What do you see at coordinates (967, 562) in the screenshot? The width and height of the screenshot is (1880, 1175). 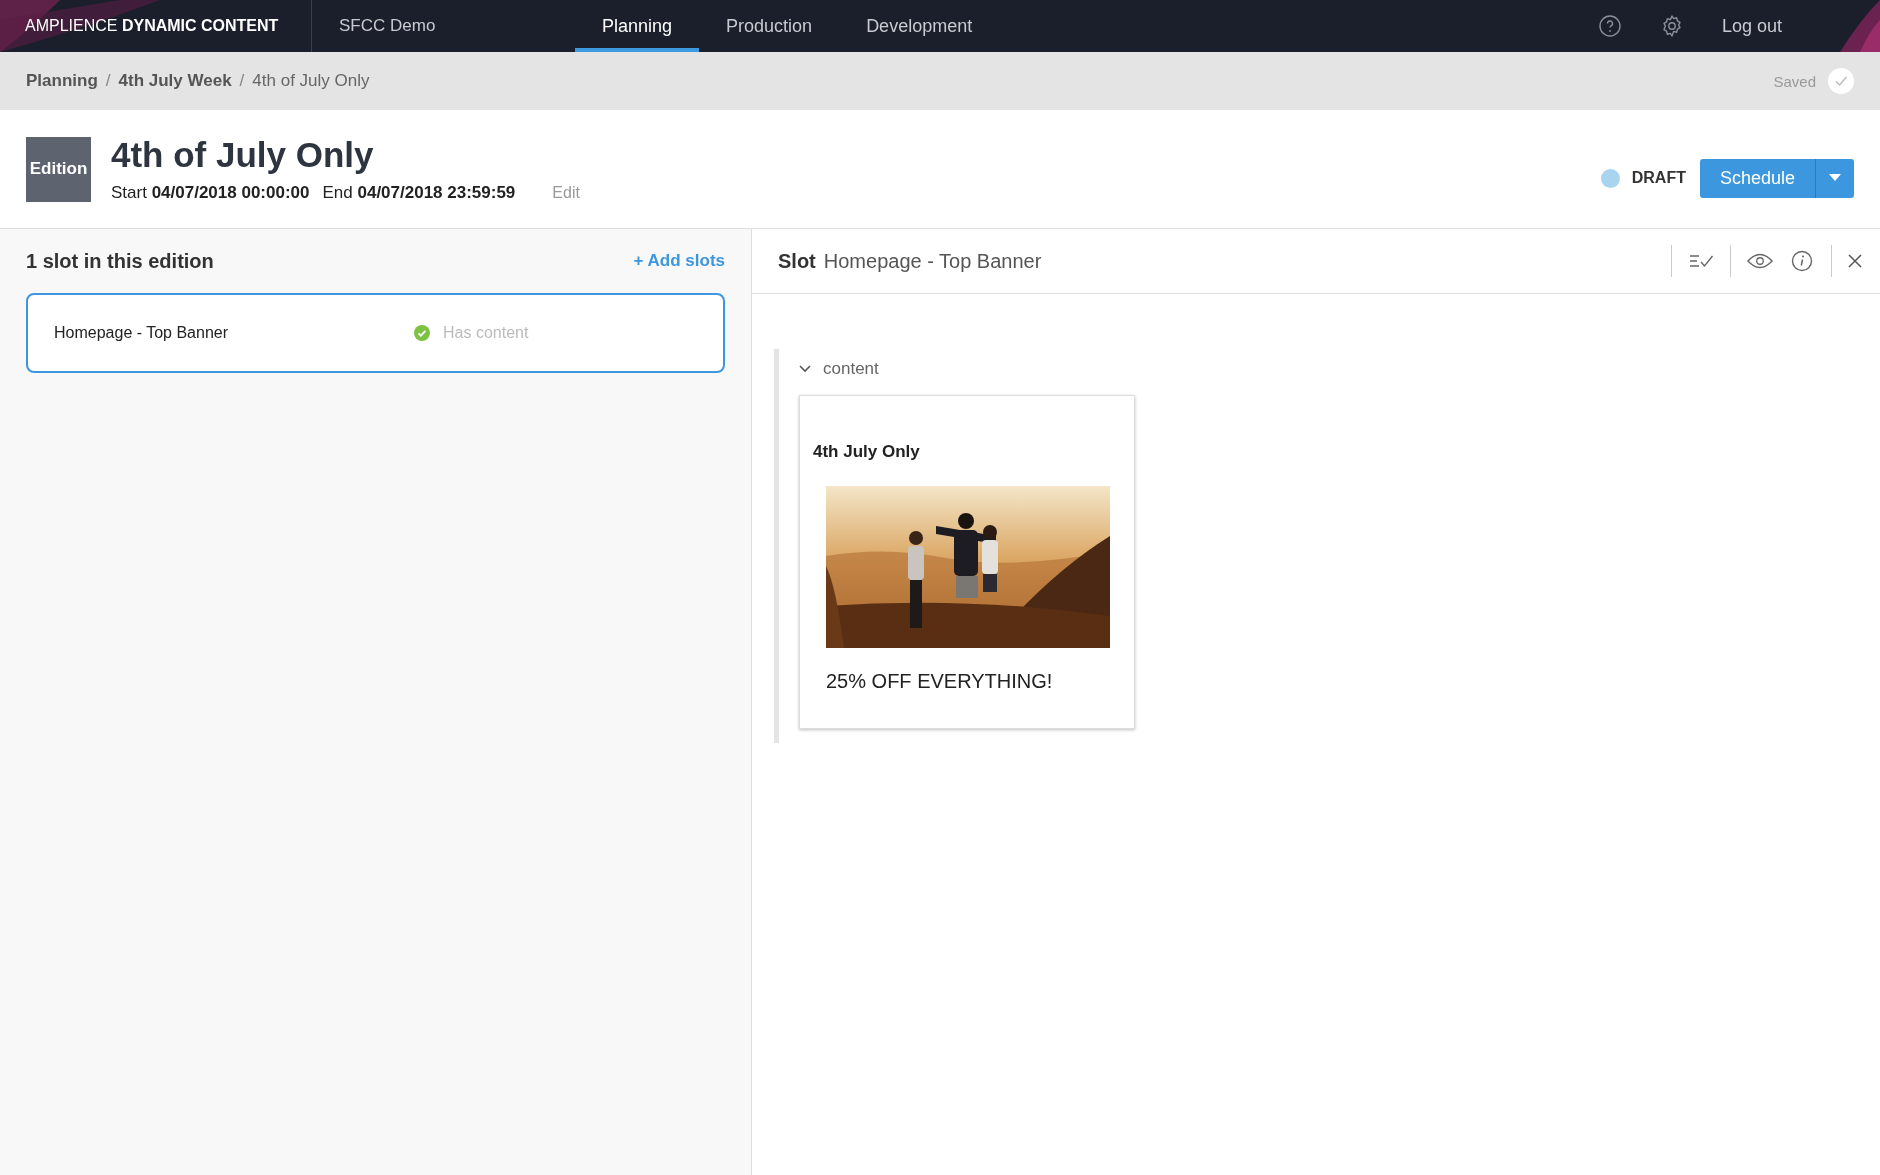 I see `content-card: 4th July Only 25% OFF EVERYTHING!` at bounding box center [967, 562].